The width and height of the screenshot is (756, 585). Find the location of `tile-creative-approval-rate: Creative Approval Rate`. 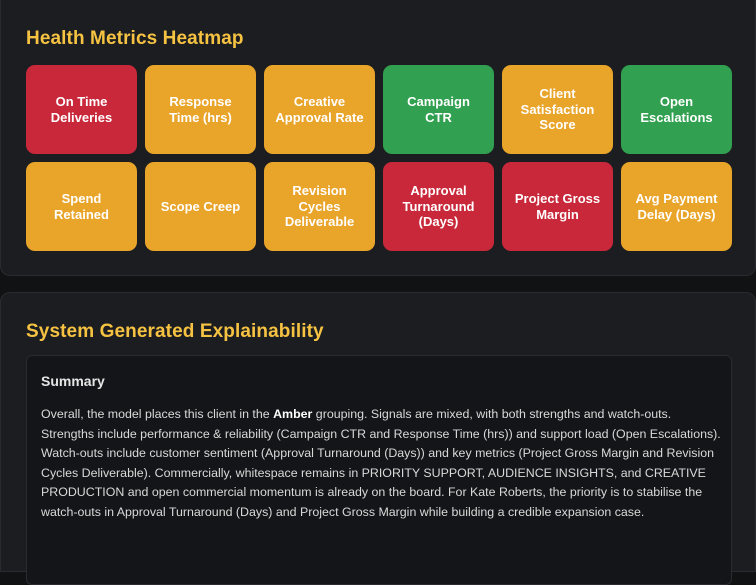

tile-creative-approval-rate: Creative Approval Rate is located at coordinates (319, 109).